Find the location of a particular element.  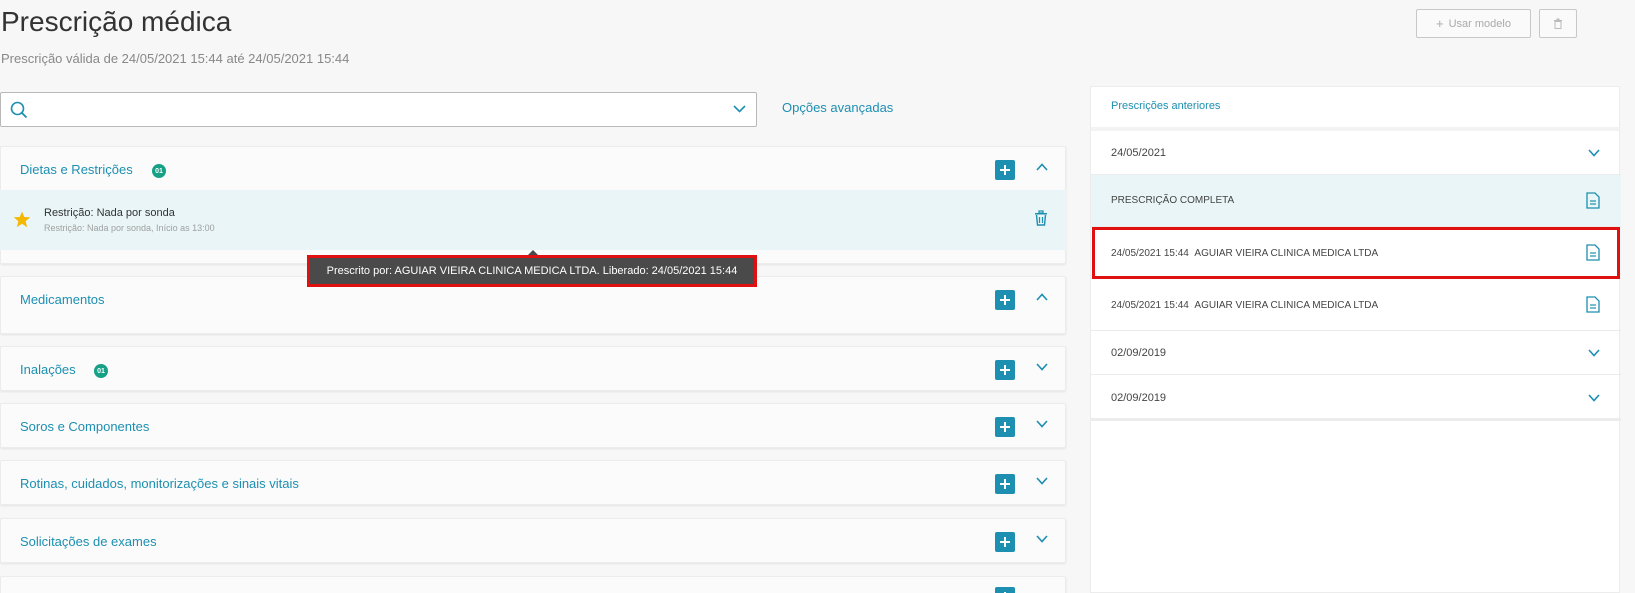

search-icon is located at coordinates (19, 110).